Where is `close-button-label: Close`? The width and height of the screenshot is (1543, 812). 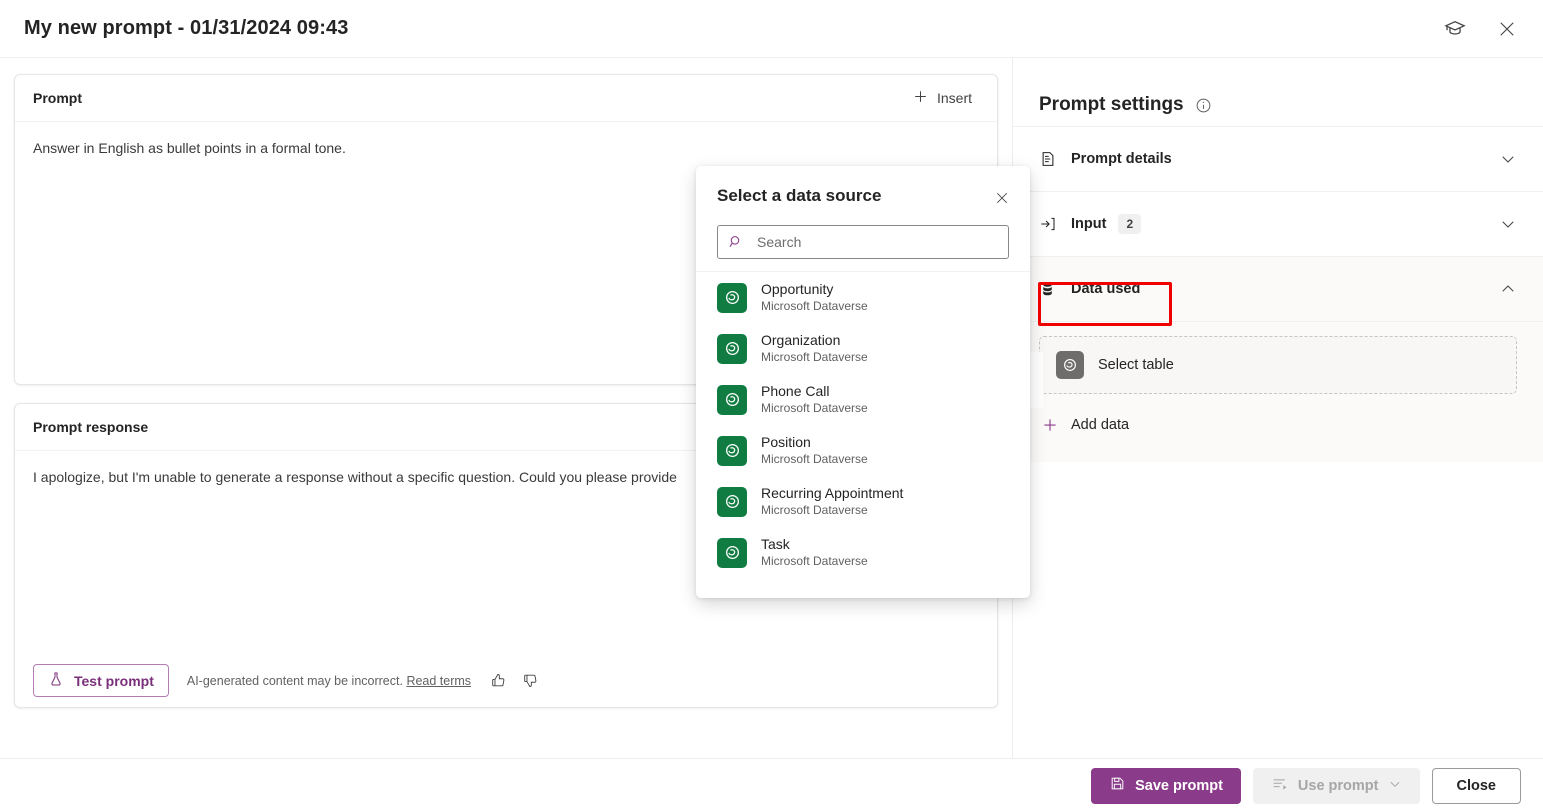 close-button-label: Close is located at coordinates (1476, 785).